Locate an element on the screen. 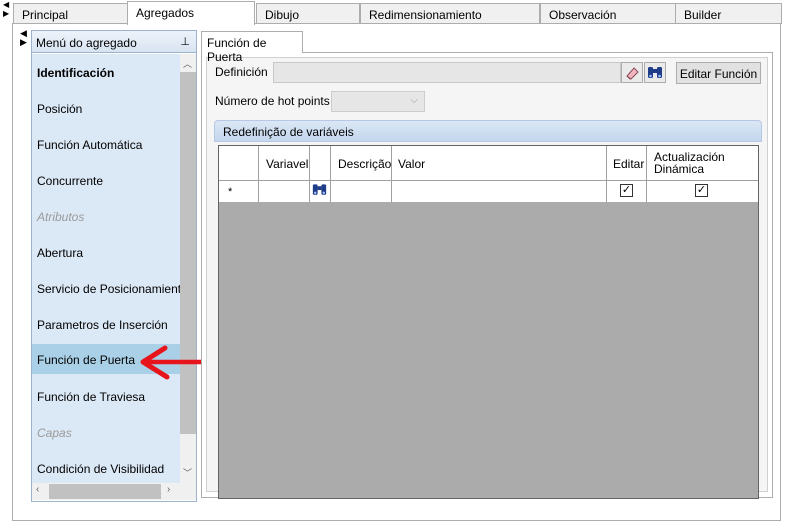 This screenshot has width=793, height=526. side-item-parametros-insercion: Parametros de Inserción is located at coordinates (106, 324).